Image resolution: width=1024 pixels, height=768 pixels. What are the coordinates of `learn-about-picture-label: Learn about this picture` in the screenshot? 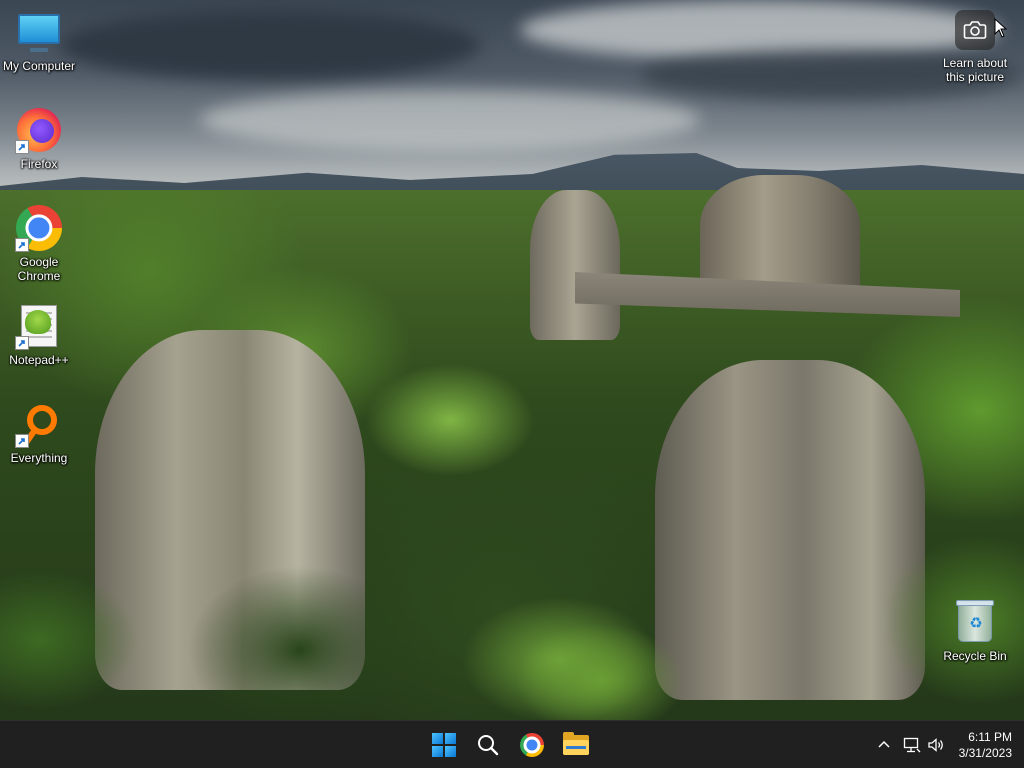 It's located at (975, 70).